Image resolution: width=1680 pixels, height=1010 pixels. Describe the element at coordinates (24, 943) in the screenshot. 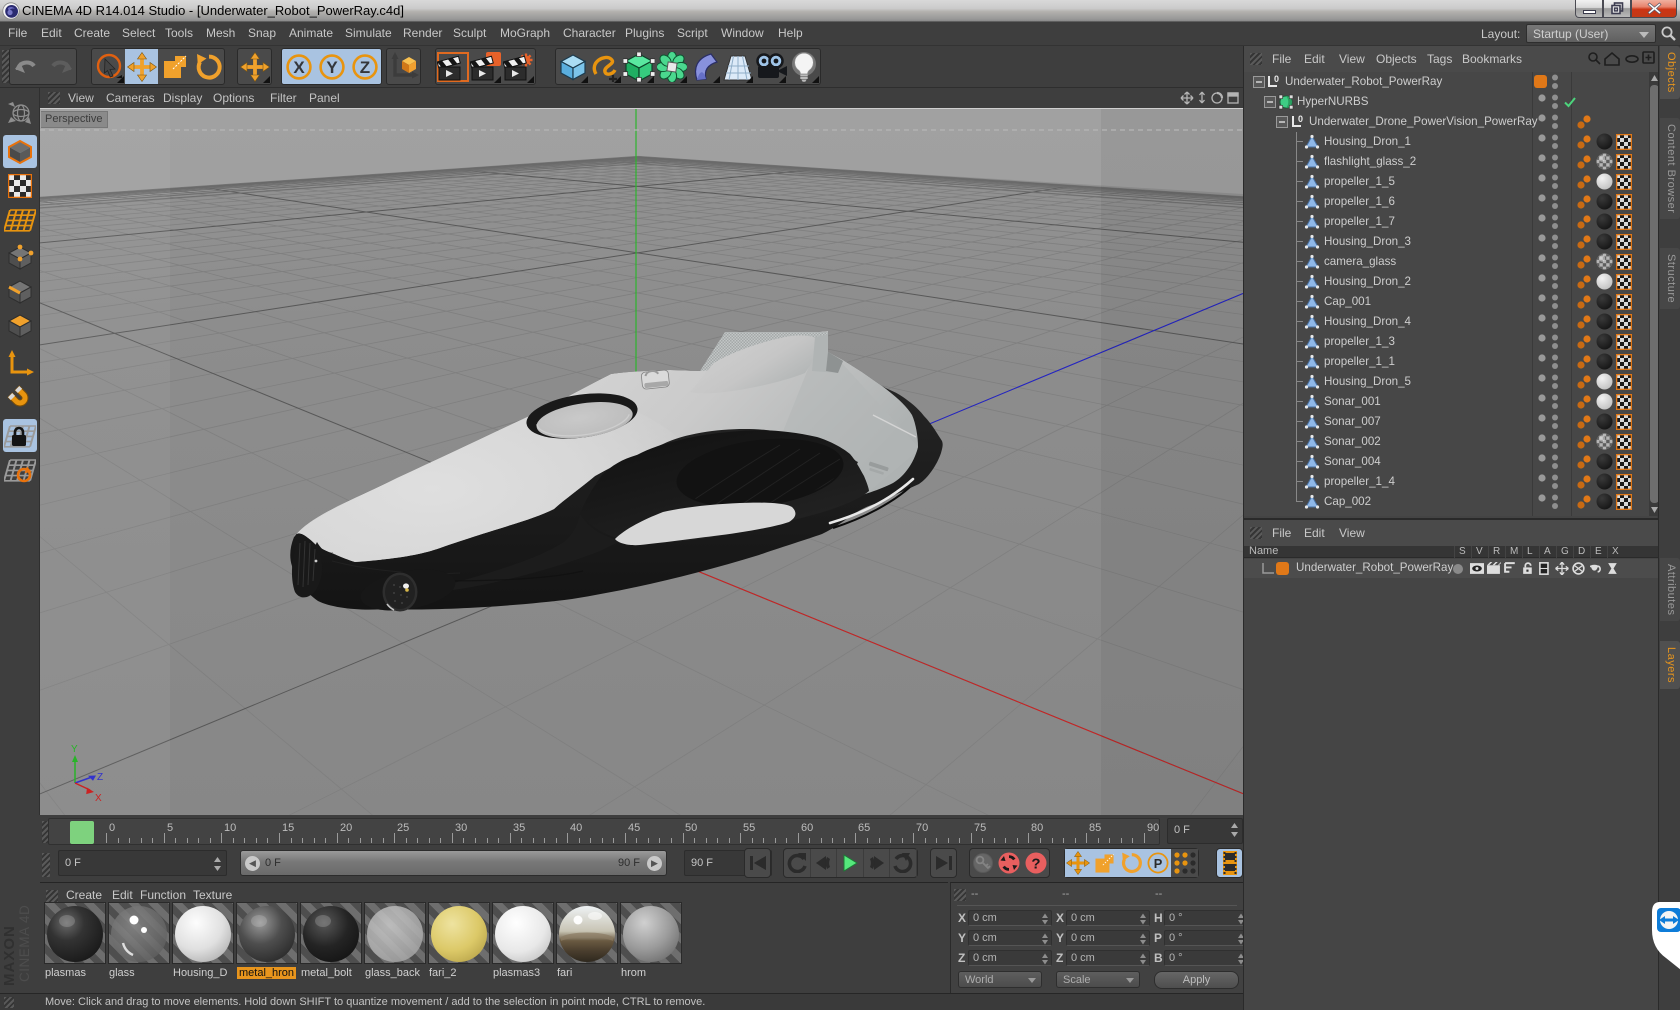

I see `svg-text: CINEMA 4D` at that location.